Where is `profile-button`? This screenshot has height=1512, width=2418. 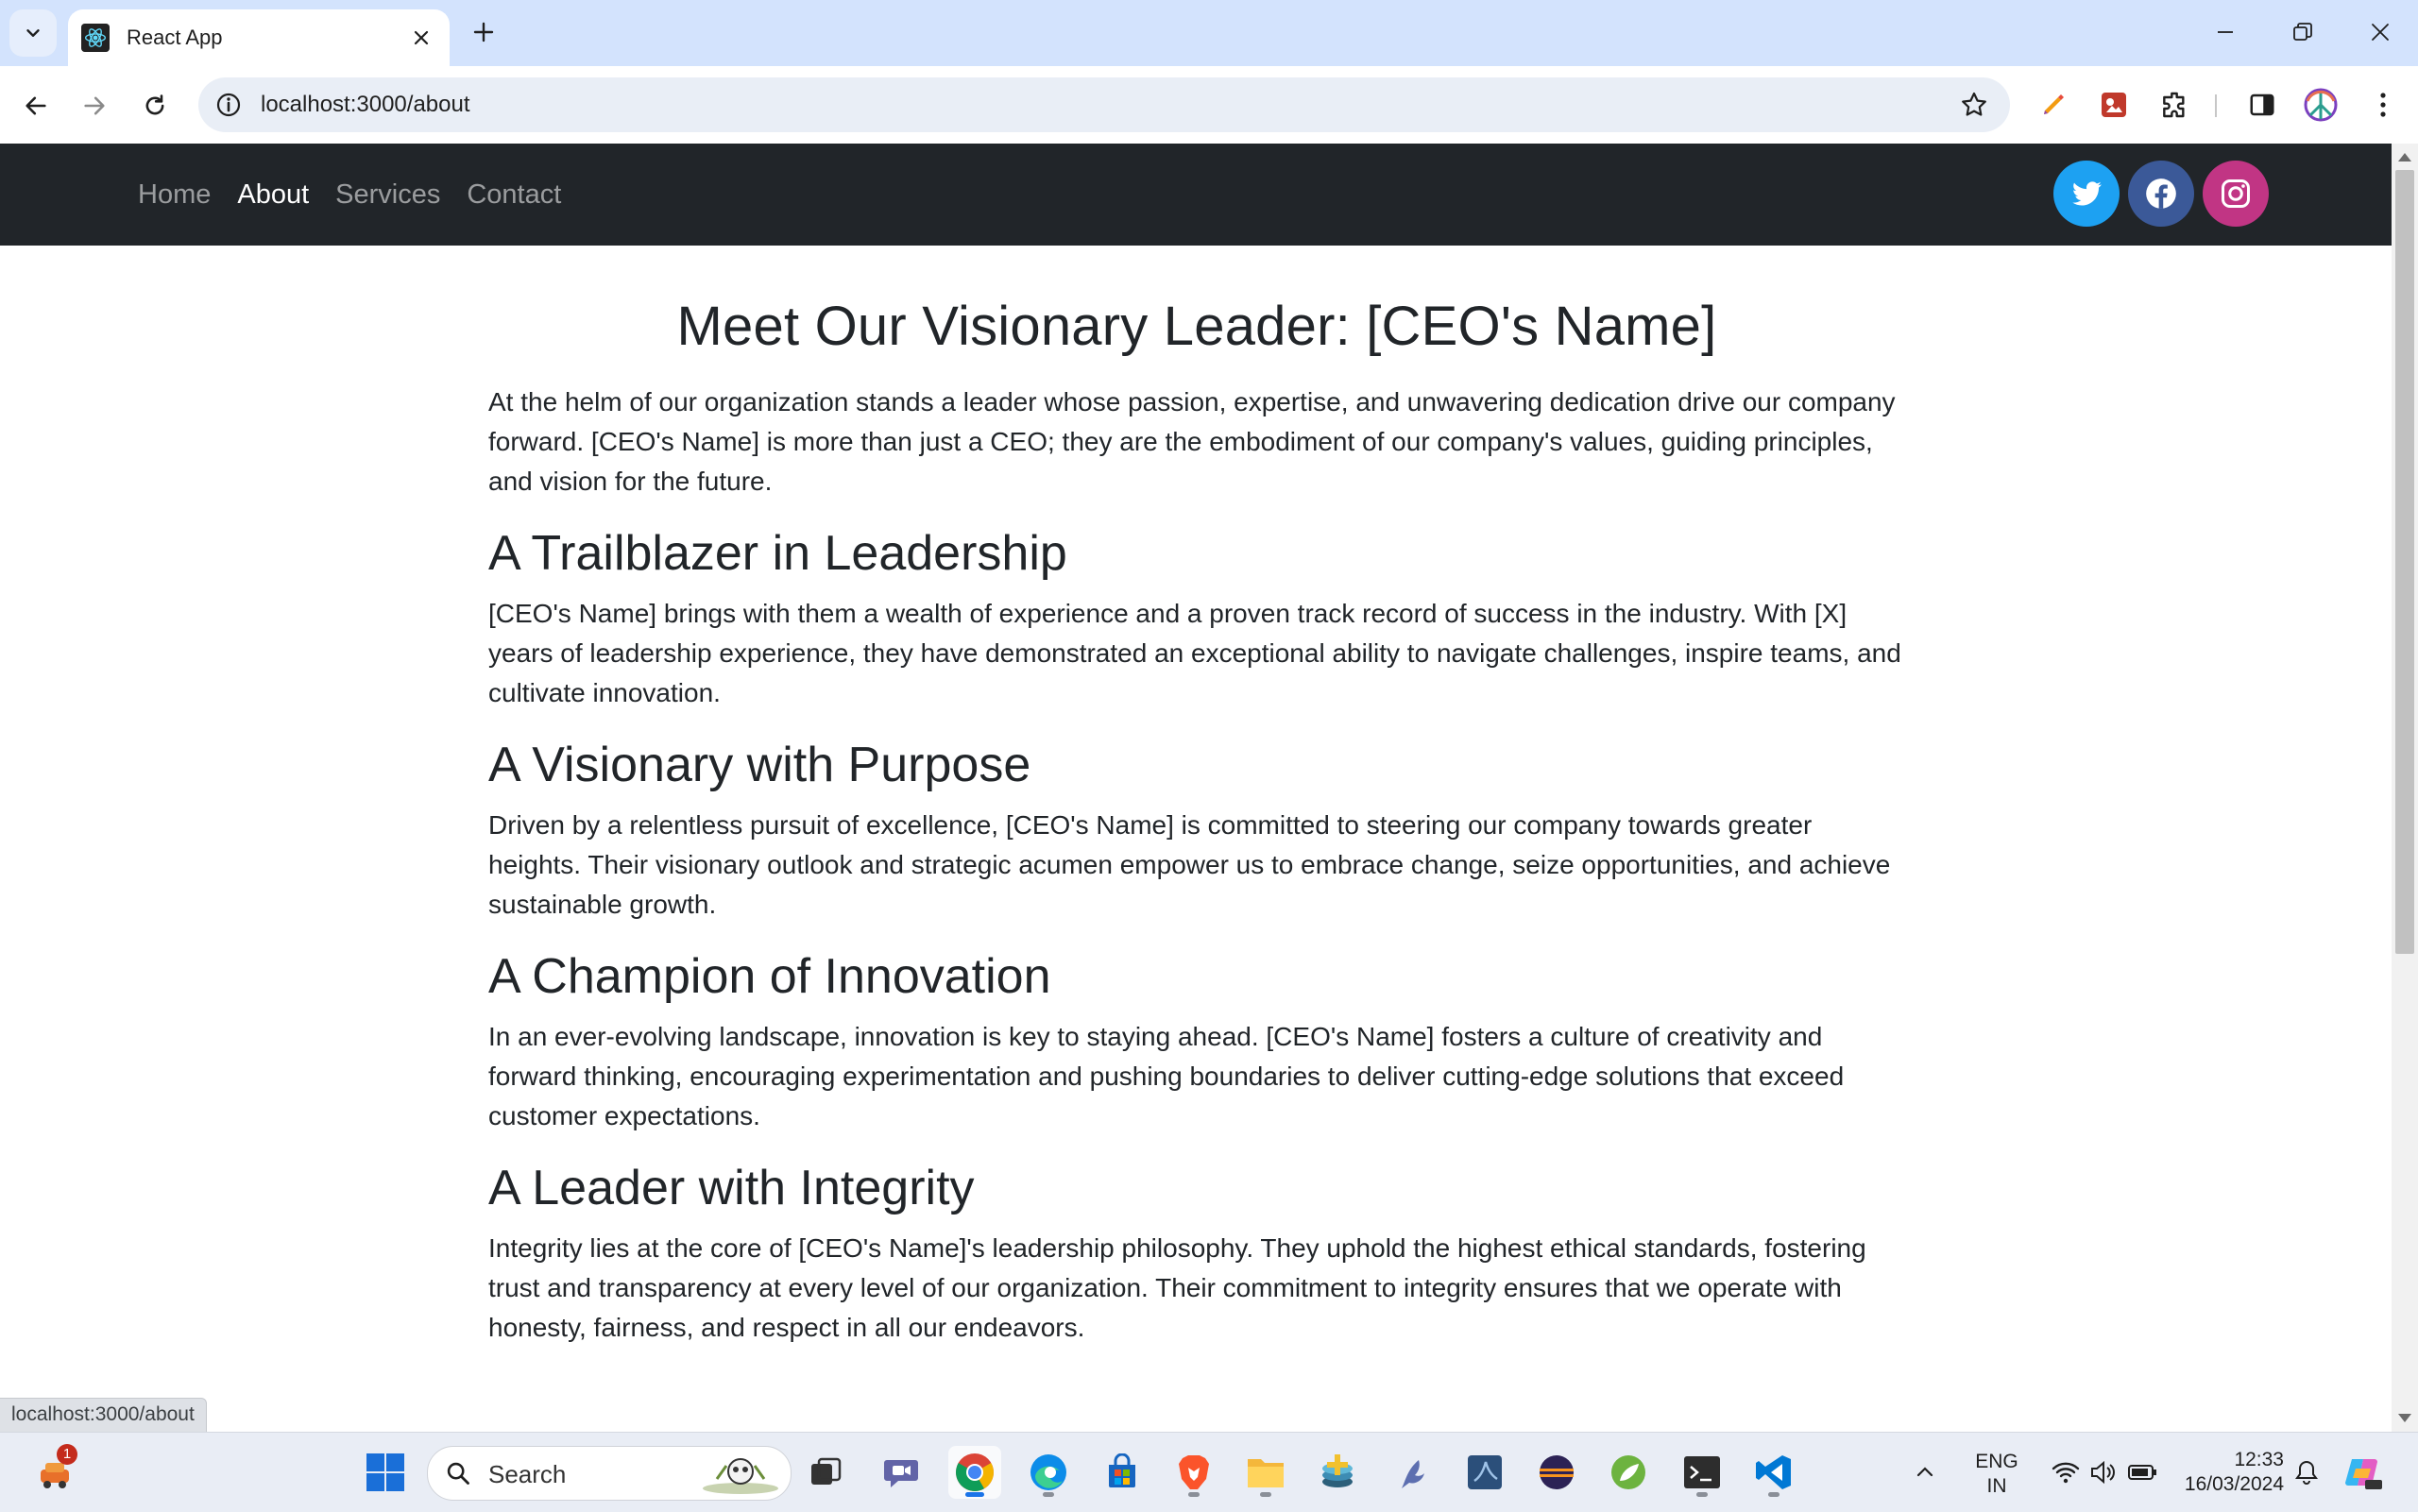
profile-button is located at coordinates (2321, 105).